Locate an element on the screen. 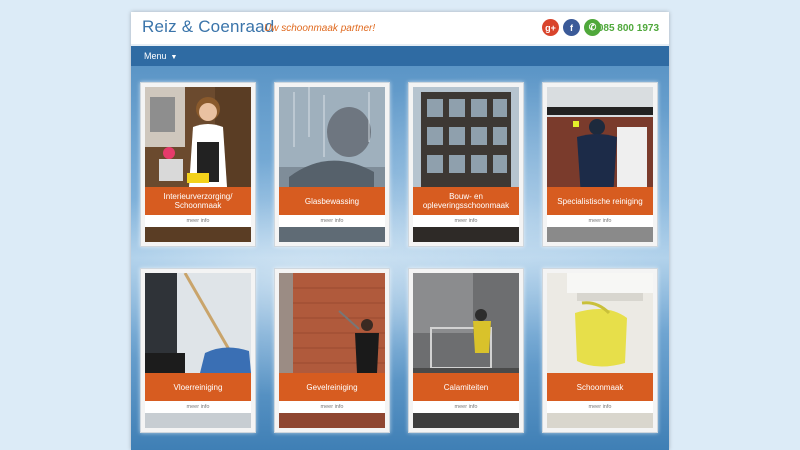  caret-down-icon: ▼ is located at coordinates (174, 57).